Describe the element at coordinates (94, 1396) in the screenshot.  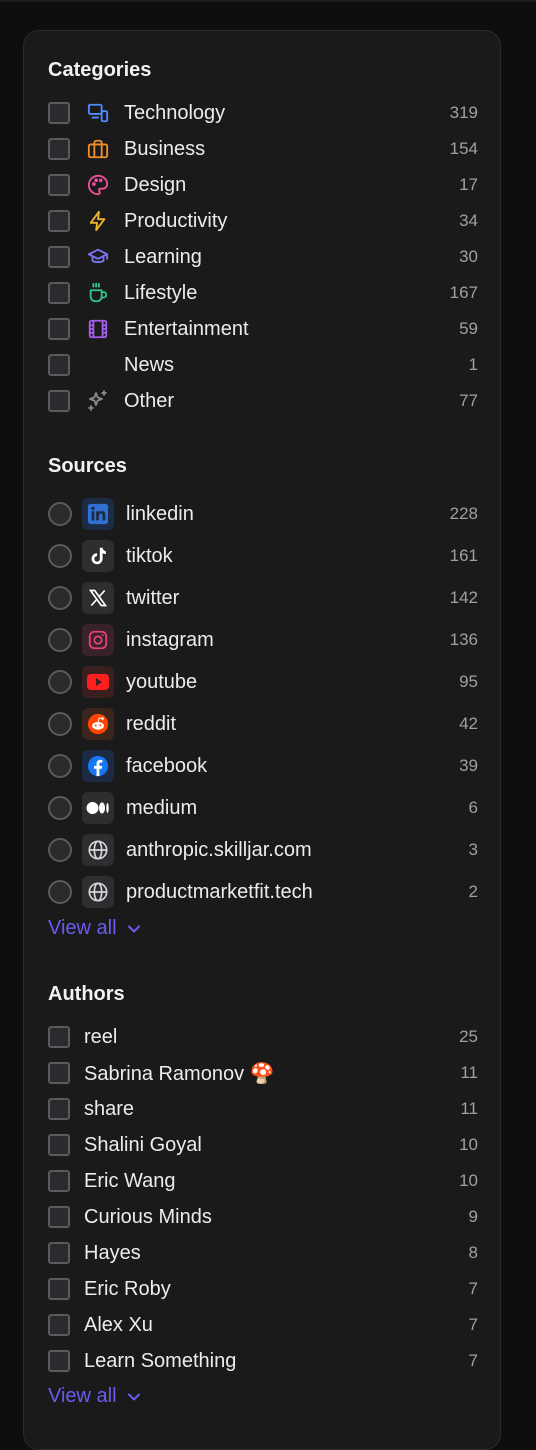
I see `authors-view-all-link: View all` at that location.